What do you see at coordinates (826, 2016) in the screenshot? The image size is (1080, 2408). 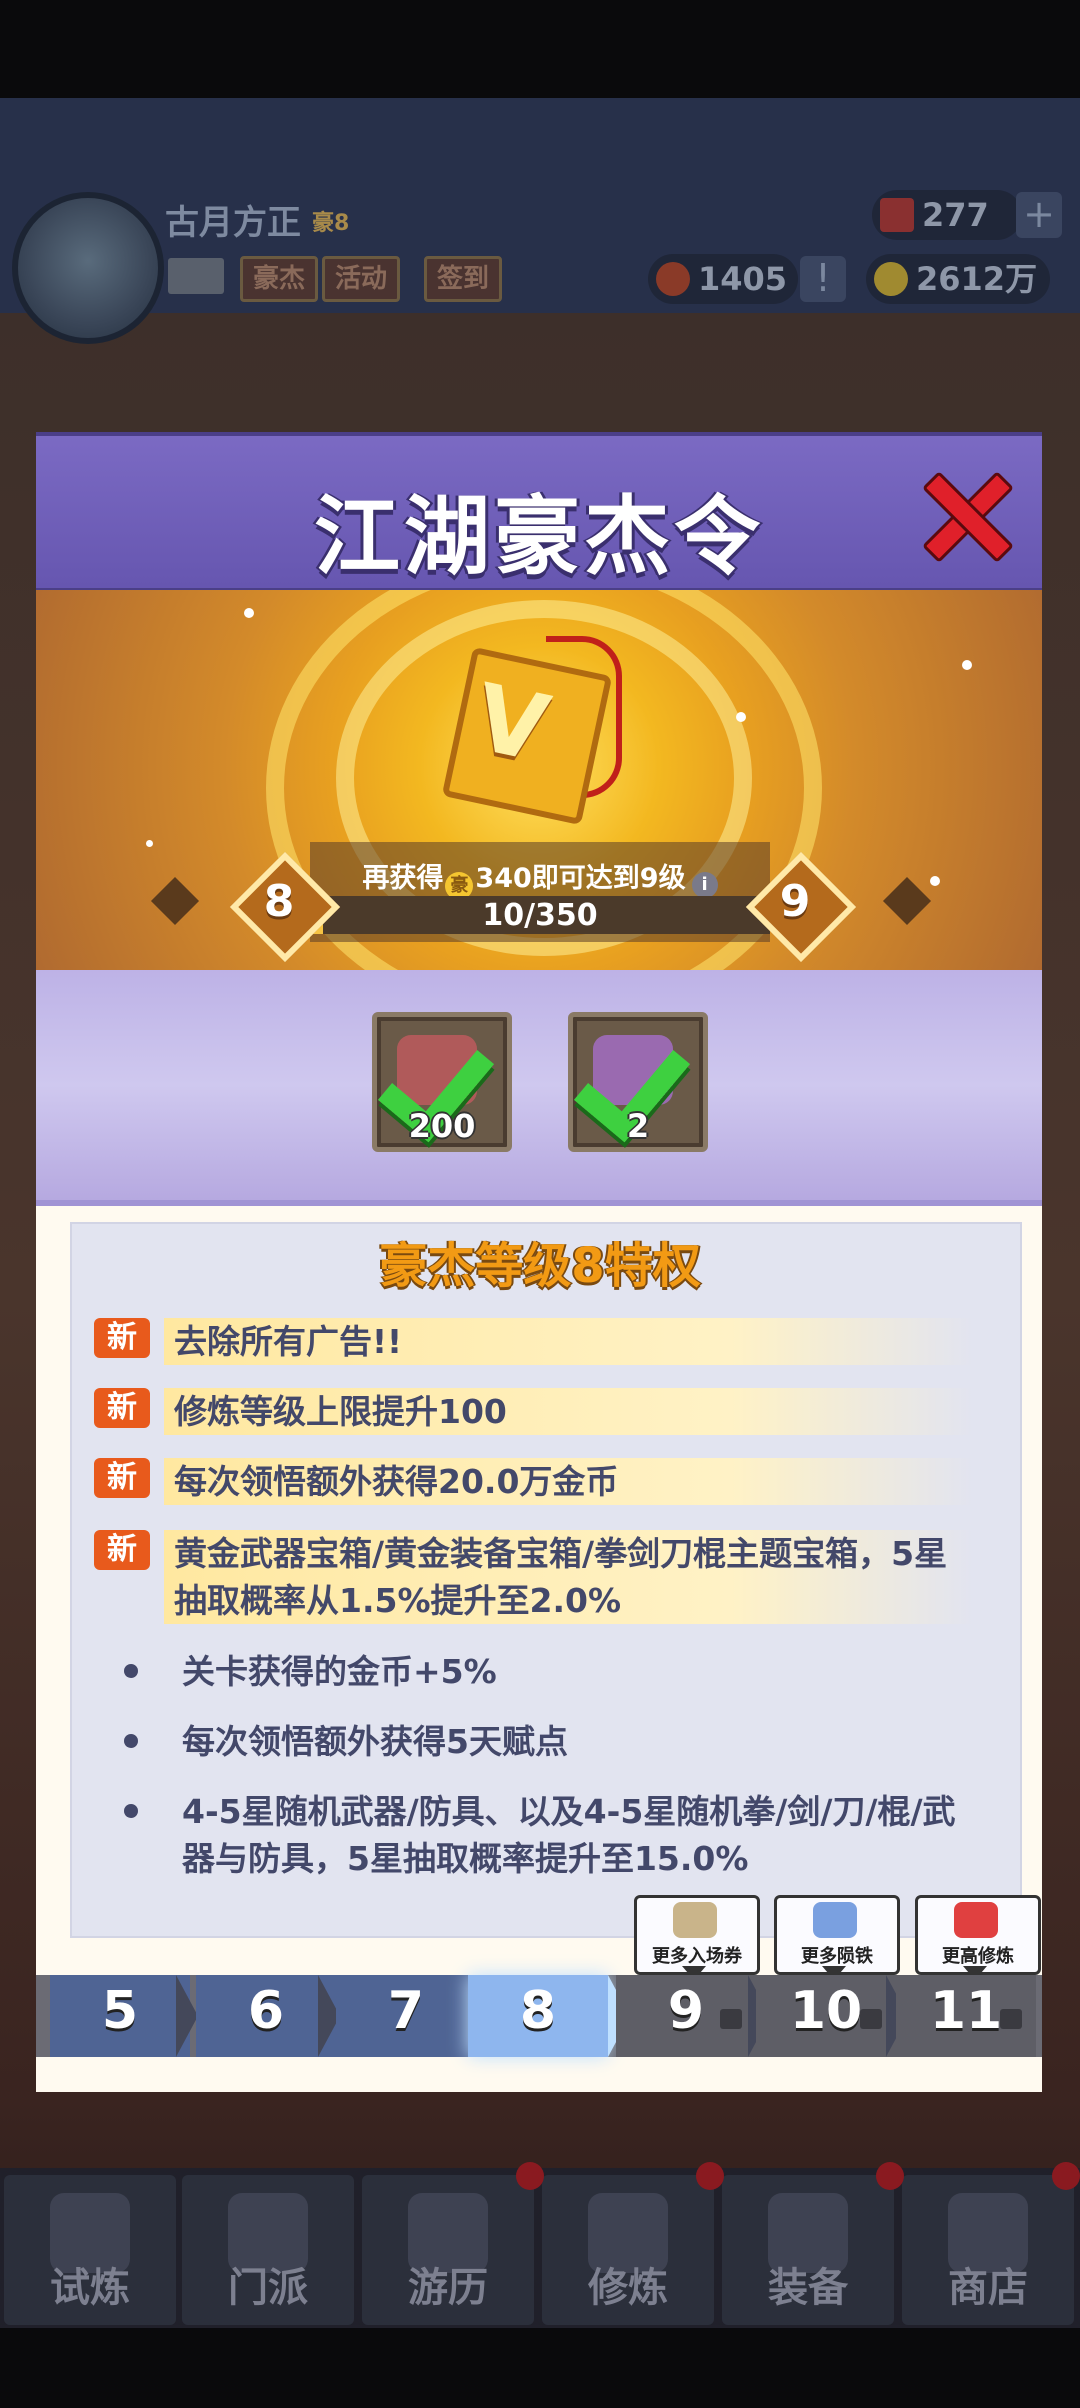 I see `tier-10-locked: 10` at bounding box center [826, 2016].